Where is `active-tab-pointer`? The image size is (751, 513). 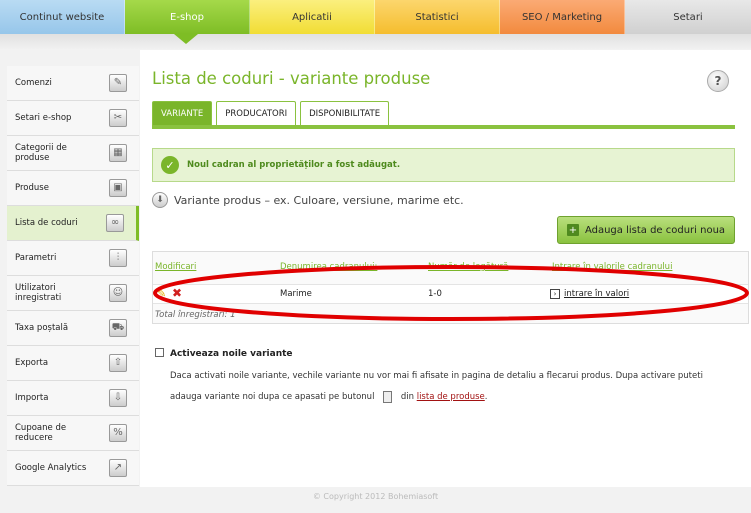 active-tab-pointer is located at coordinates (186, 39).